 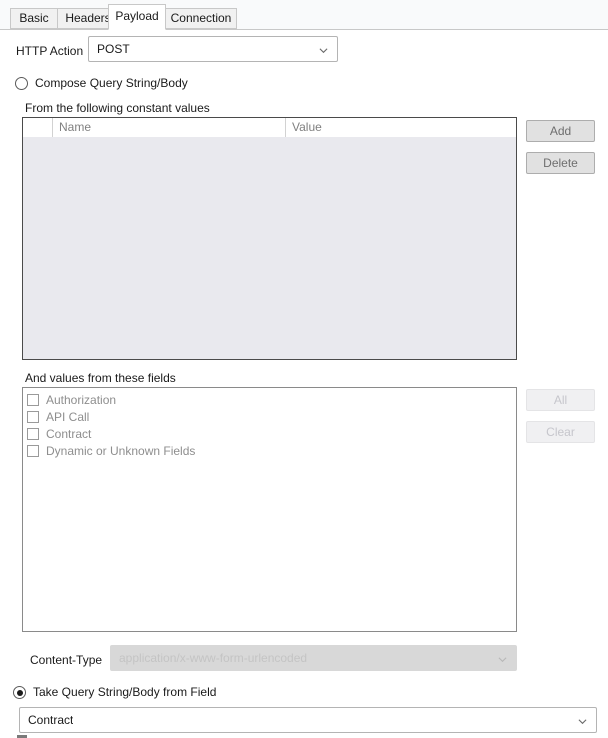 What do you see at coordinates (121, 451) in the screenshot?
I see `list-item-label: Dynamic or Unknown Fields` at bounding box center [121, 451].